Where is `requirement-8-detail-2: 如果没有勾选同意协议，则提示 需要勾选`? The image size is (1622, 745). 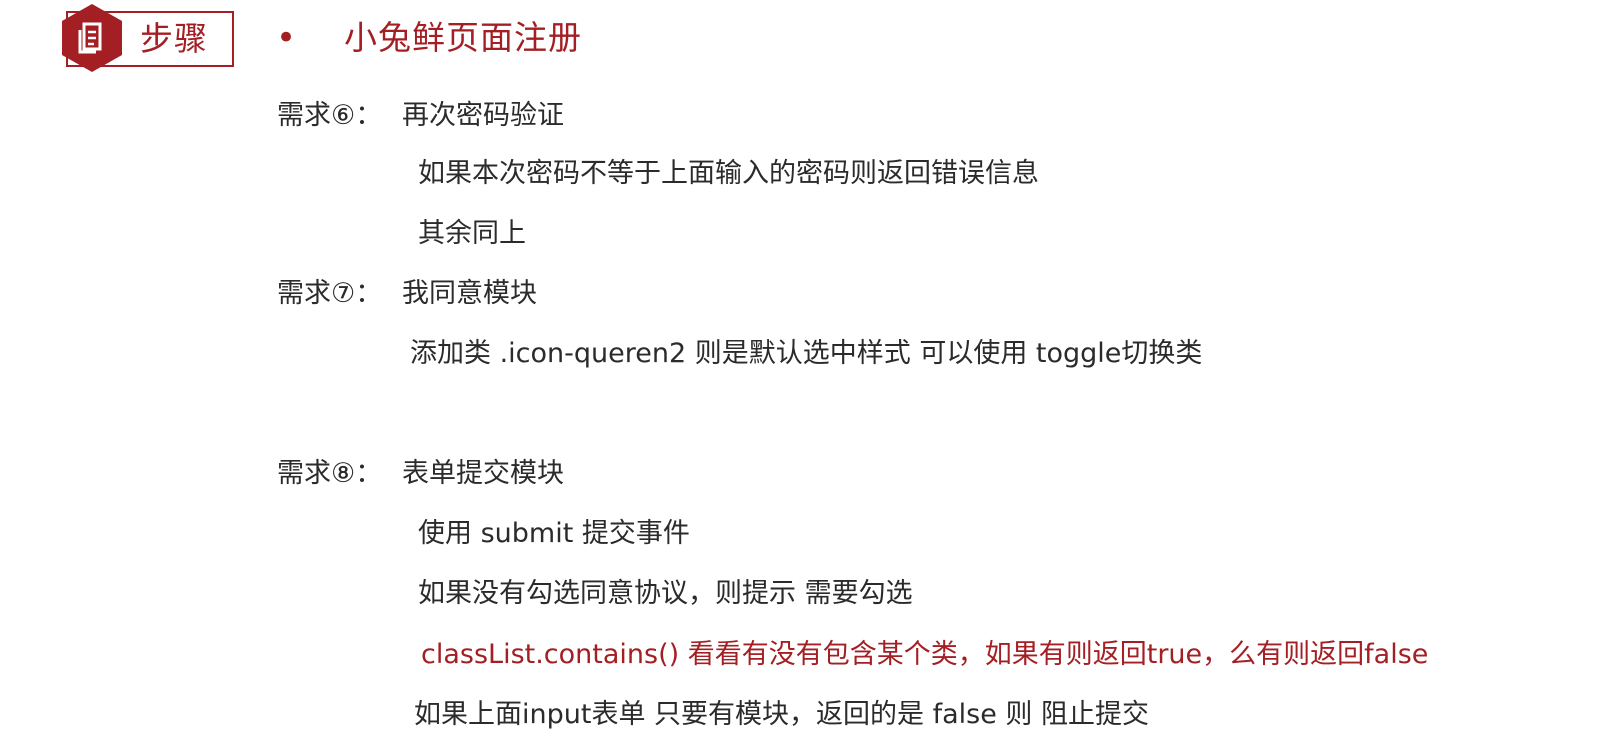 requirement-8-detail-2: 如果没有勾选同意协议，则提示 需要勾选 is located at coordinates (665, 593).